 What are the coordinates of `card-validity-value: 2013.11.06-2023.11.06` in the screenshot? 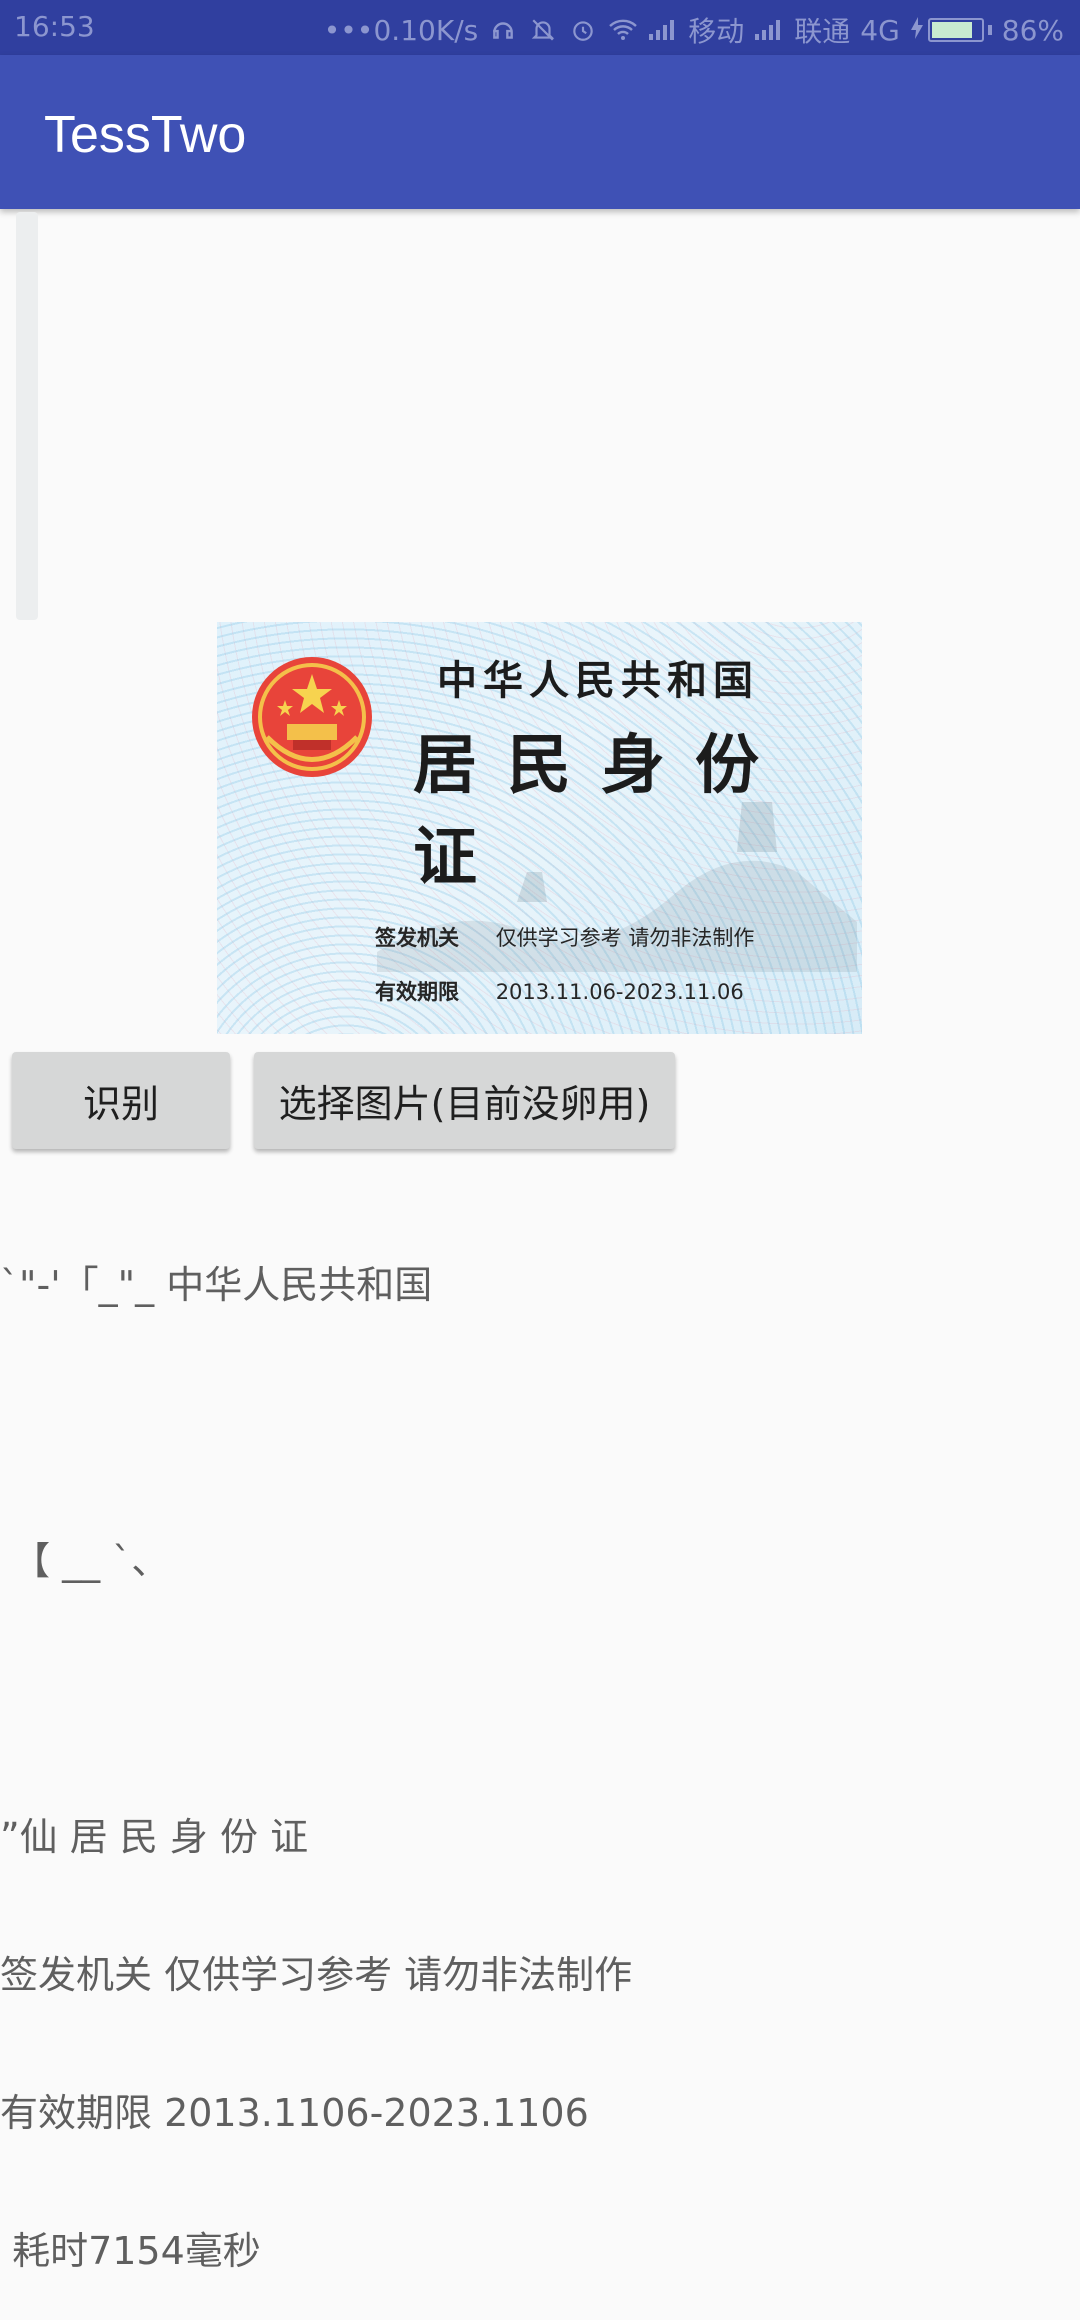 It's located at (619, 992).